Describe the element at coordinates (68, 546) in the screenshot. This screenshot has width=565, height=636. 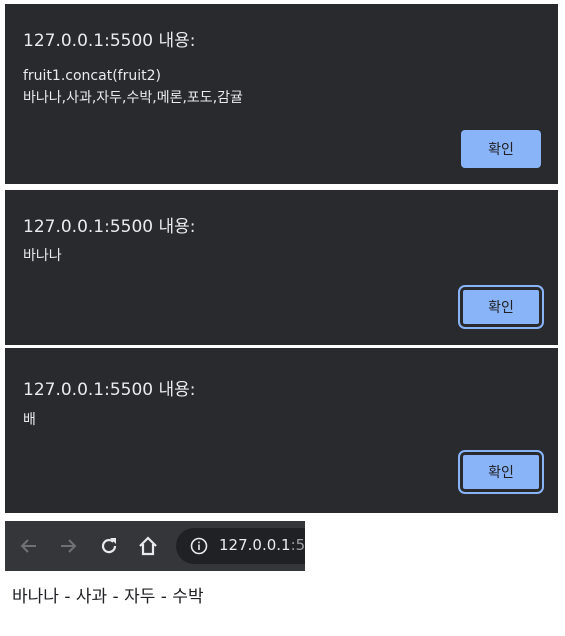
I see `forward-arrow-icon` at that location.